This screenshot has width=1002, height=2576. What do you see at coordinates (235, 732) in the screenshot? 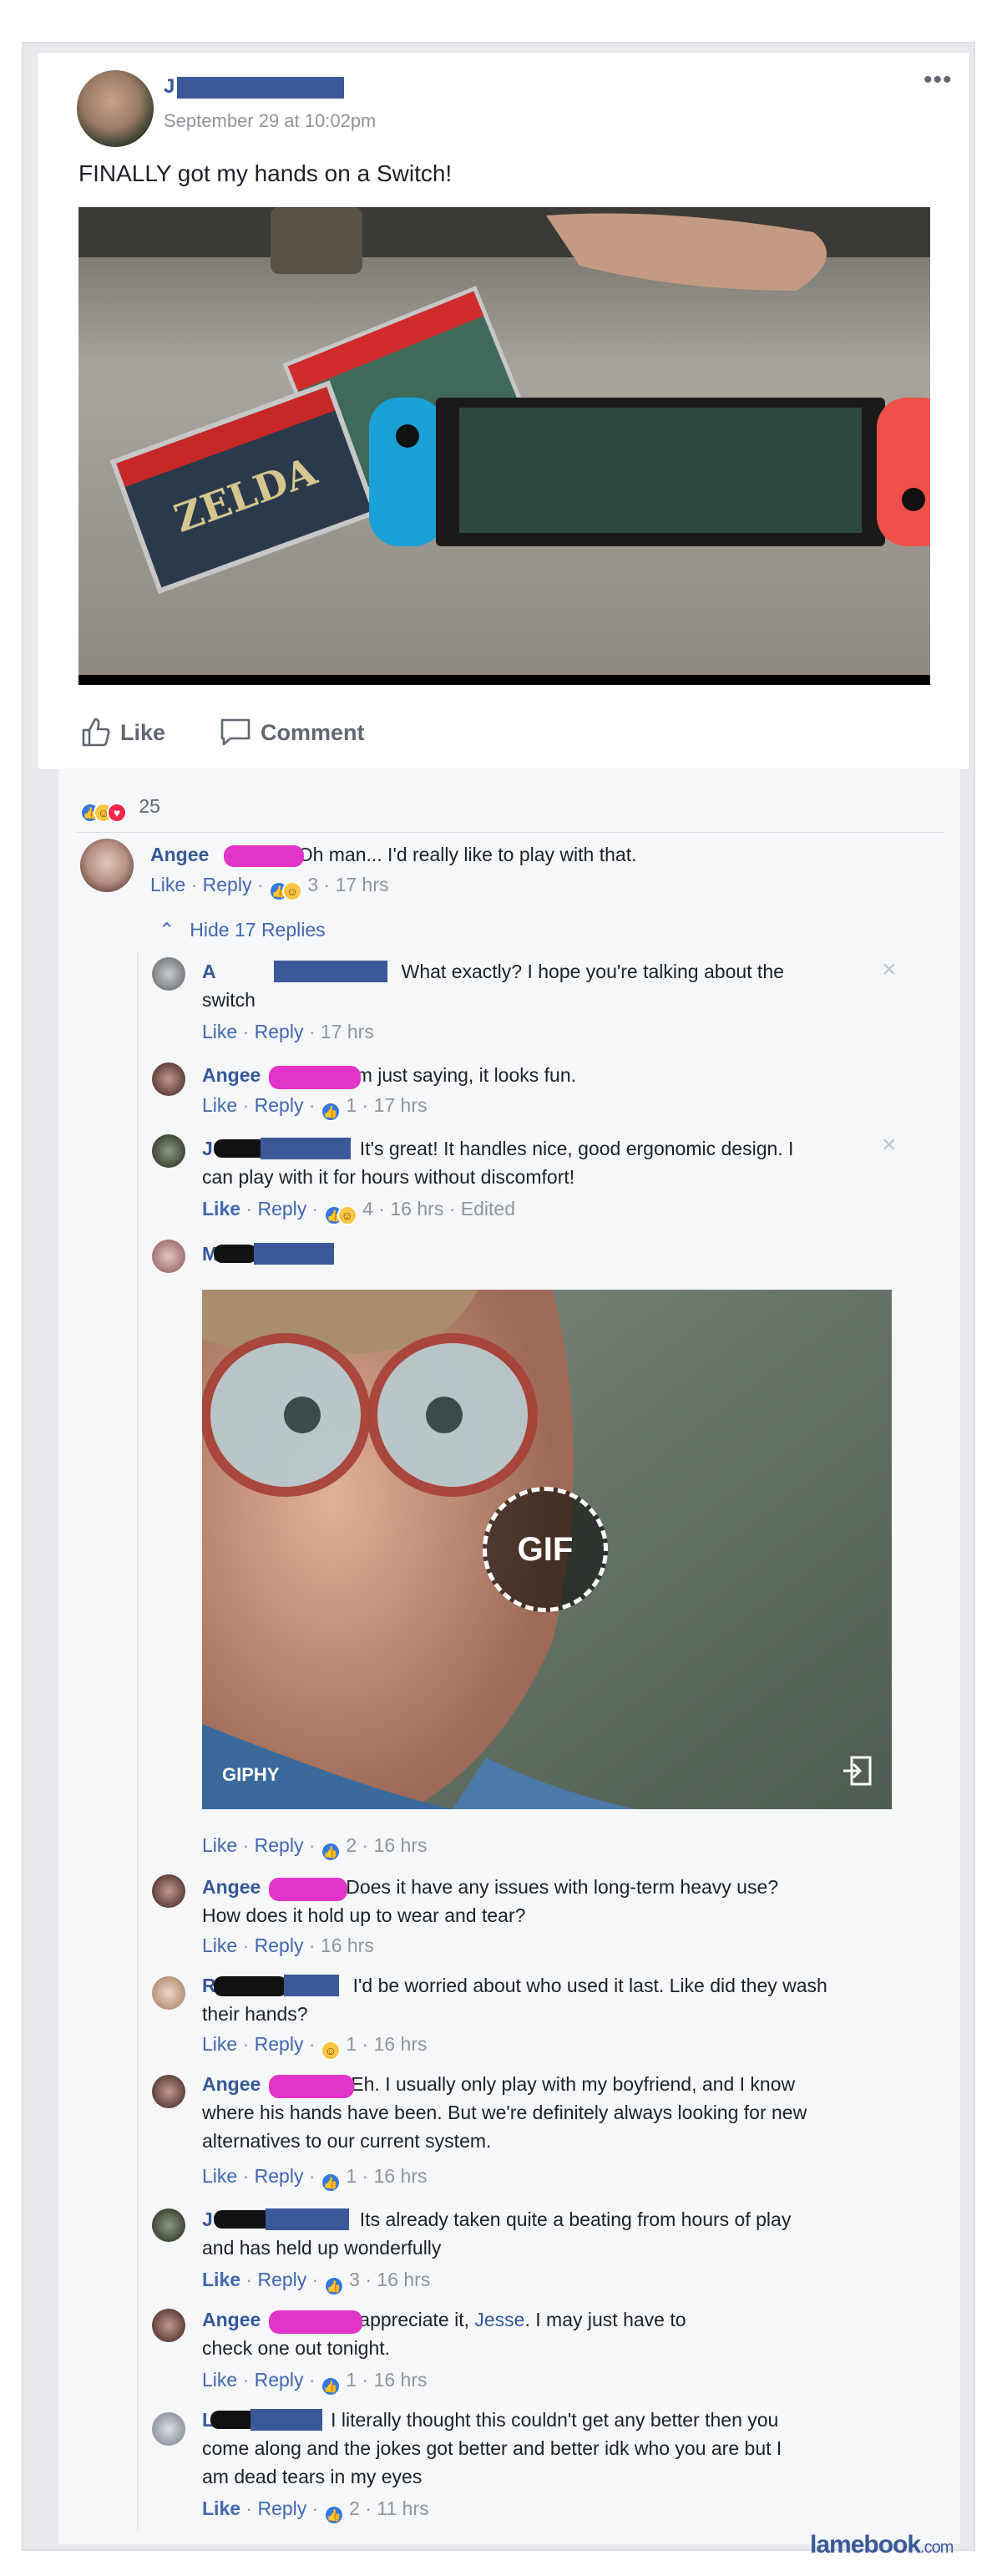
I see `comment-bubble-icon` at bounding box center [235, 732].